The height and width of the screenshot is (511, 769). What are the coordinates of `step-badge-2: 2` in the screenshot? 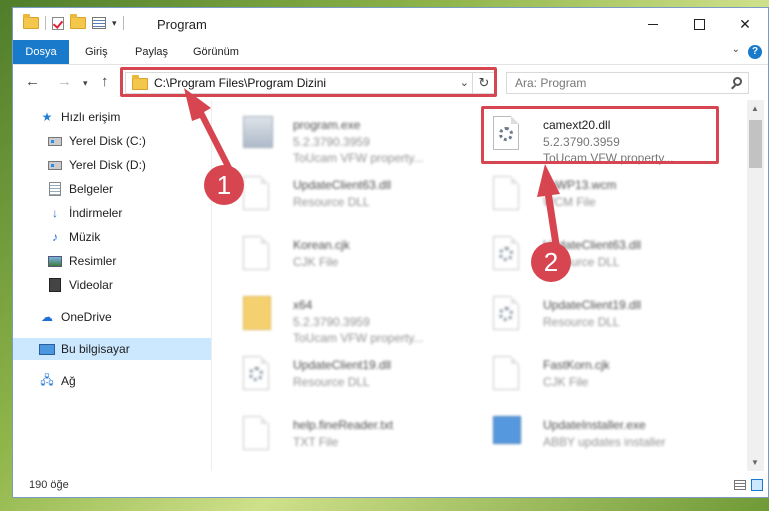 It's located at (551, 262).